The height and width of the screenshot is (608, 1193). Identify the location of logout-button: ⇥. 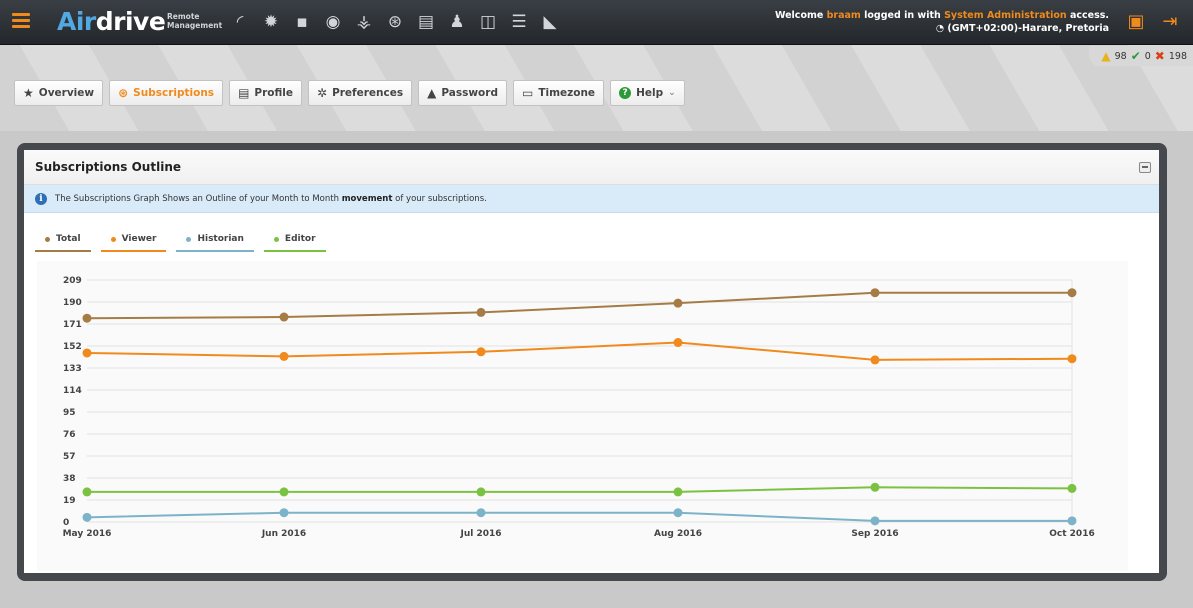
(1170, 21).